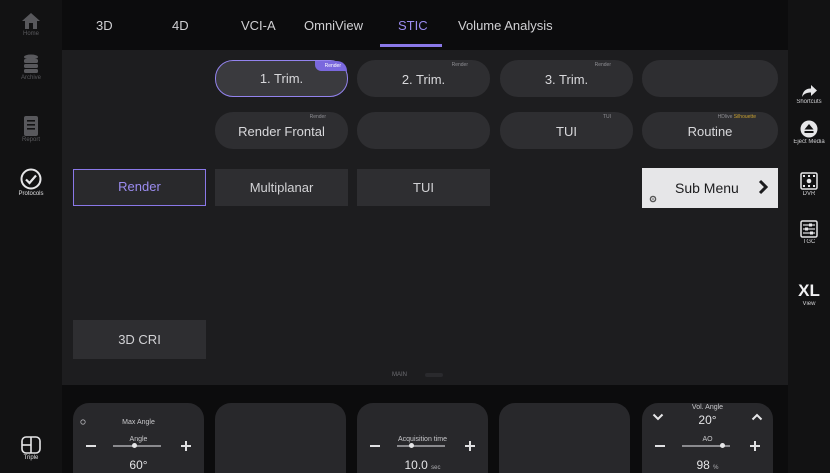 This screenshot has height=473, width=830. I want to click on sidebar-item-label: Archive, so click(30, 78).